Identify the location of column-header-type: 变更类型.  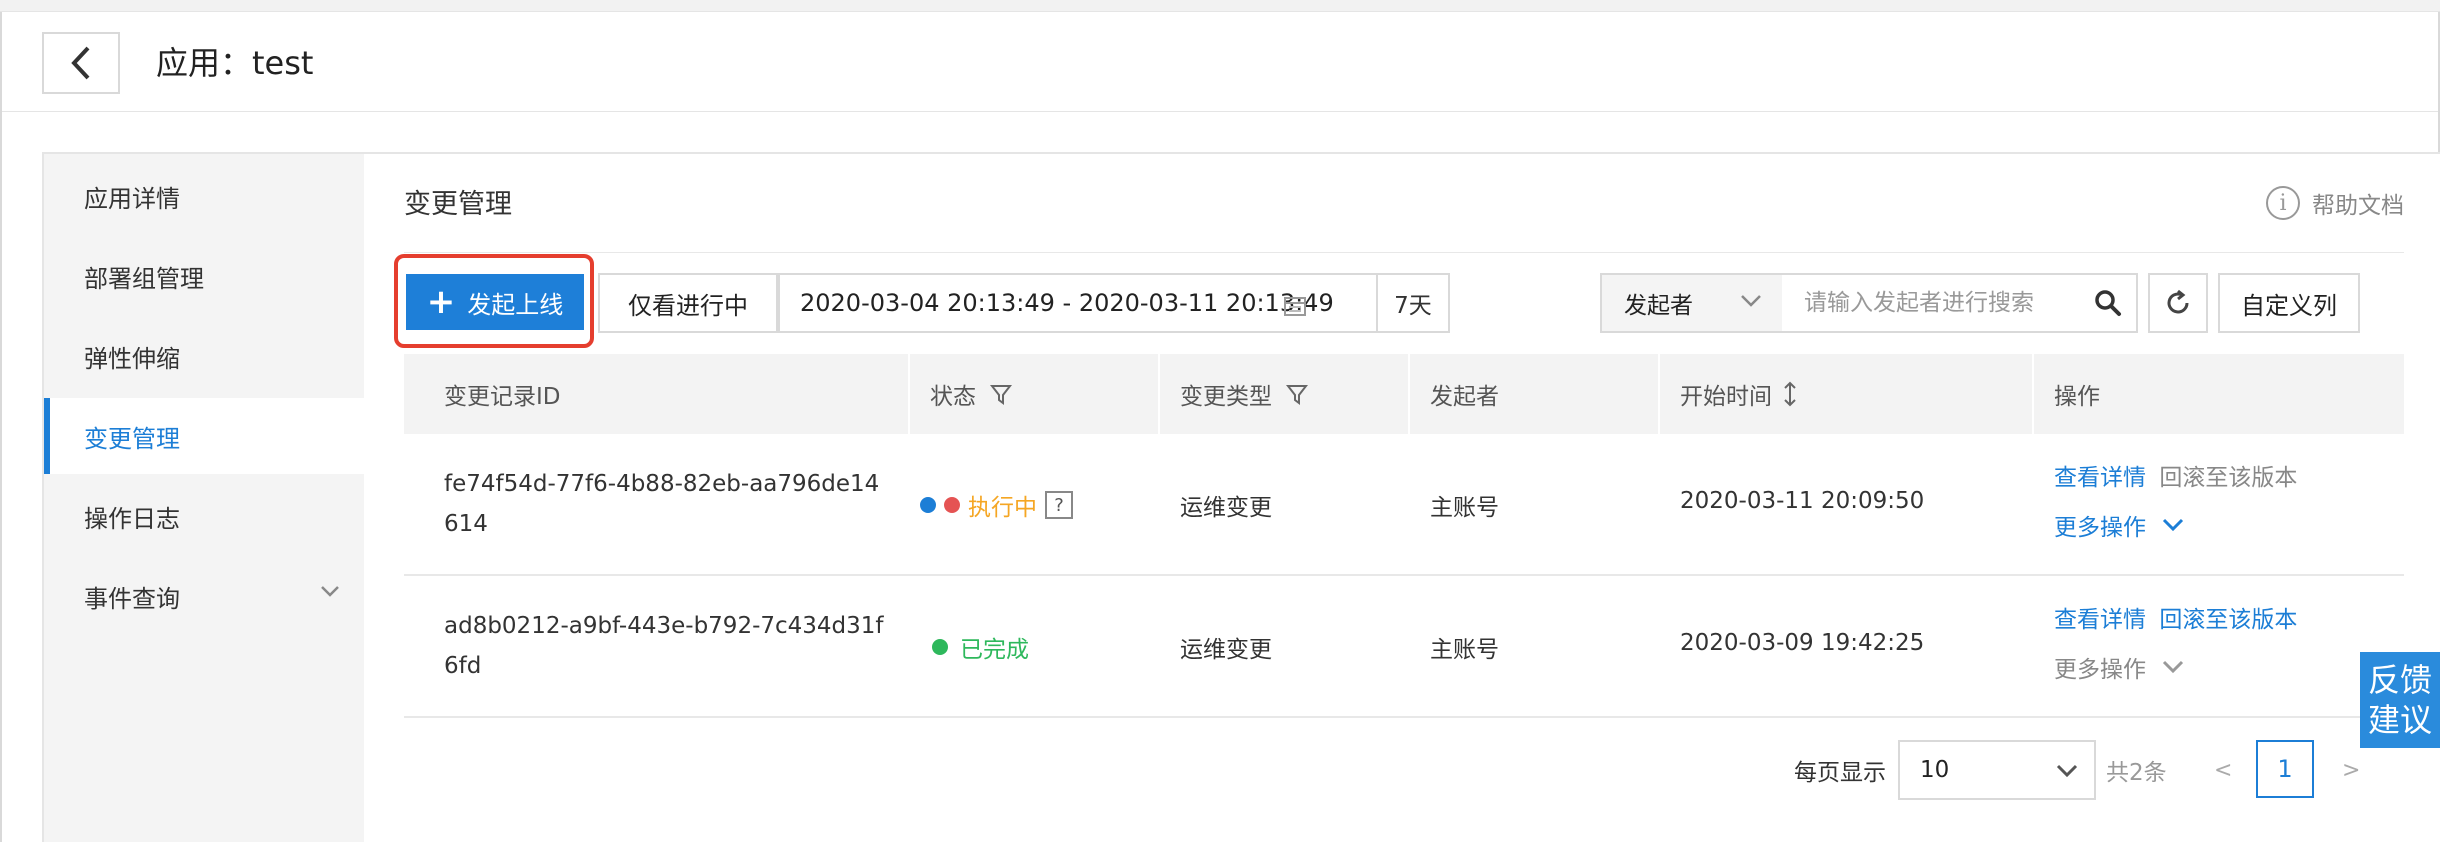
(1244, 394).